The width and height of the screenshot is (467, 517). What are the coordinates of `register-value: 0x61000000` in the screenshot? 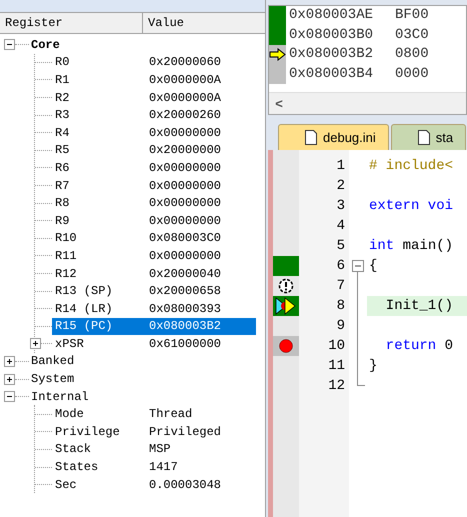 It's located at (200, 344).